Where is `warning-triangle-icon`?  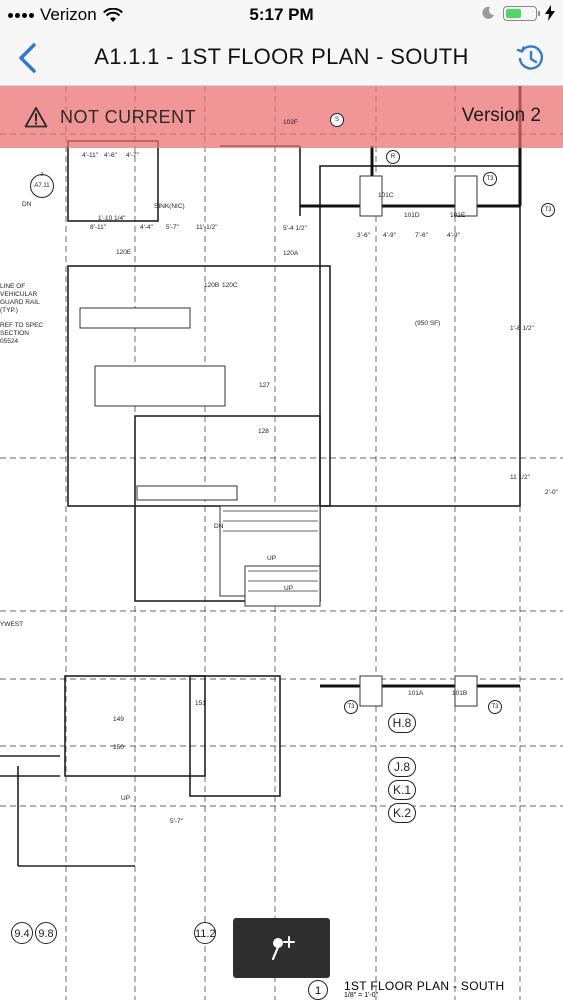 warning-triangle-icon is located at coordinates (36, 117).